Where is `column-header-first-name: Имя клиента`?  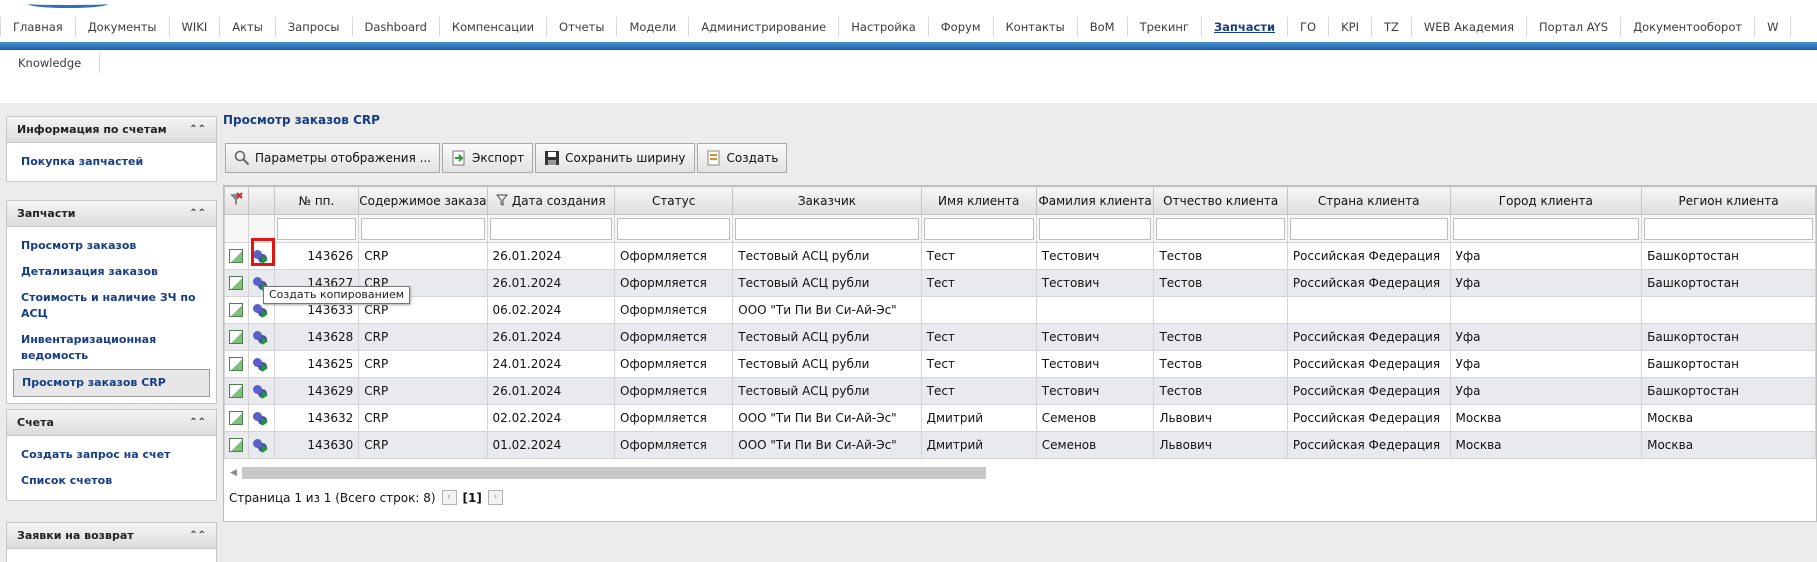 column-header-first-name: Имя клиента is located at coordinates (978, 200).